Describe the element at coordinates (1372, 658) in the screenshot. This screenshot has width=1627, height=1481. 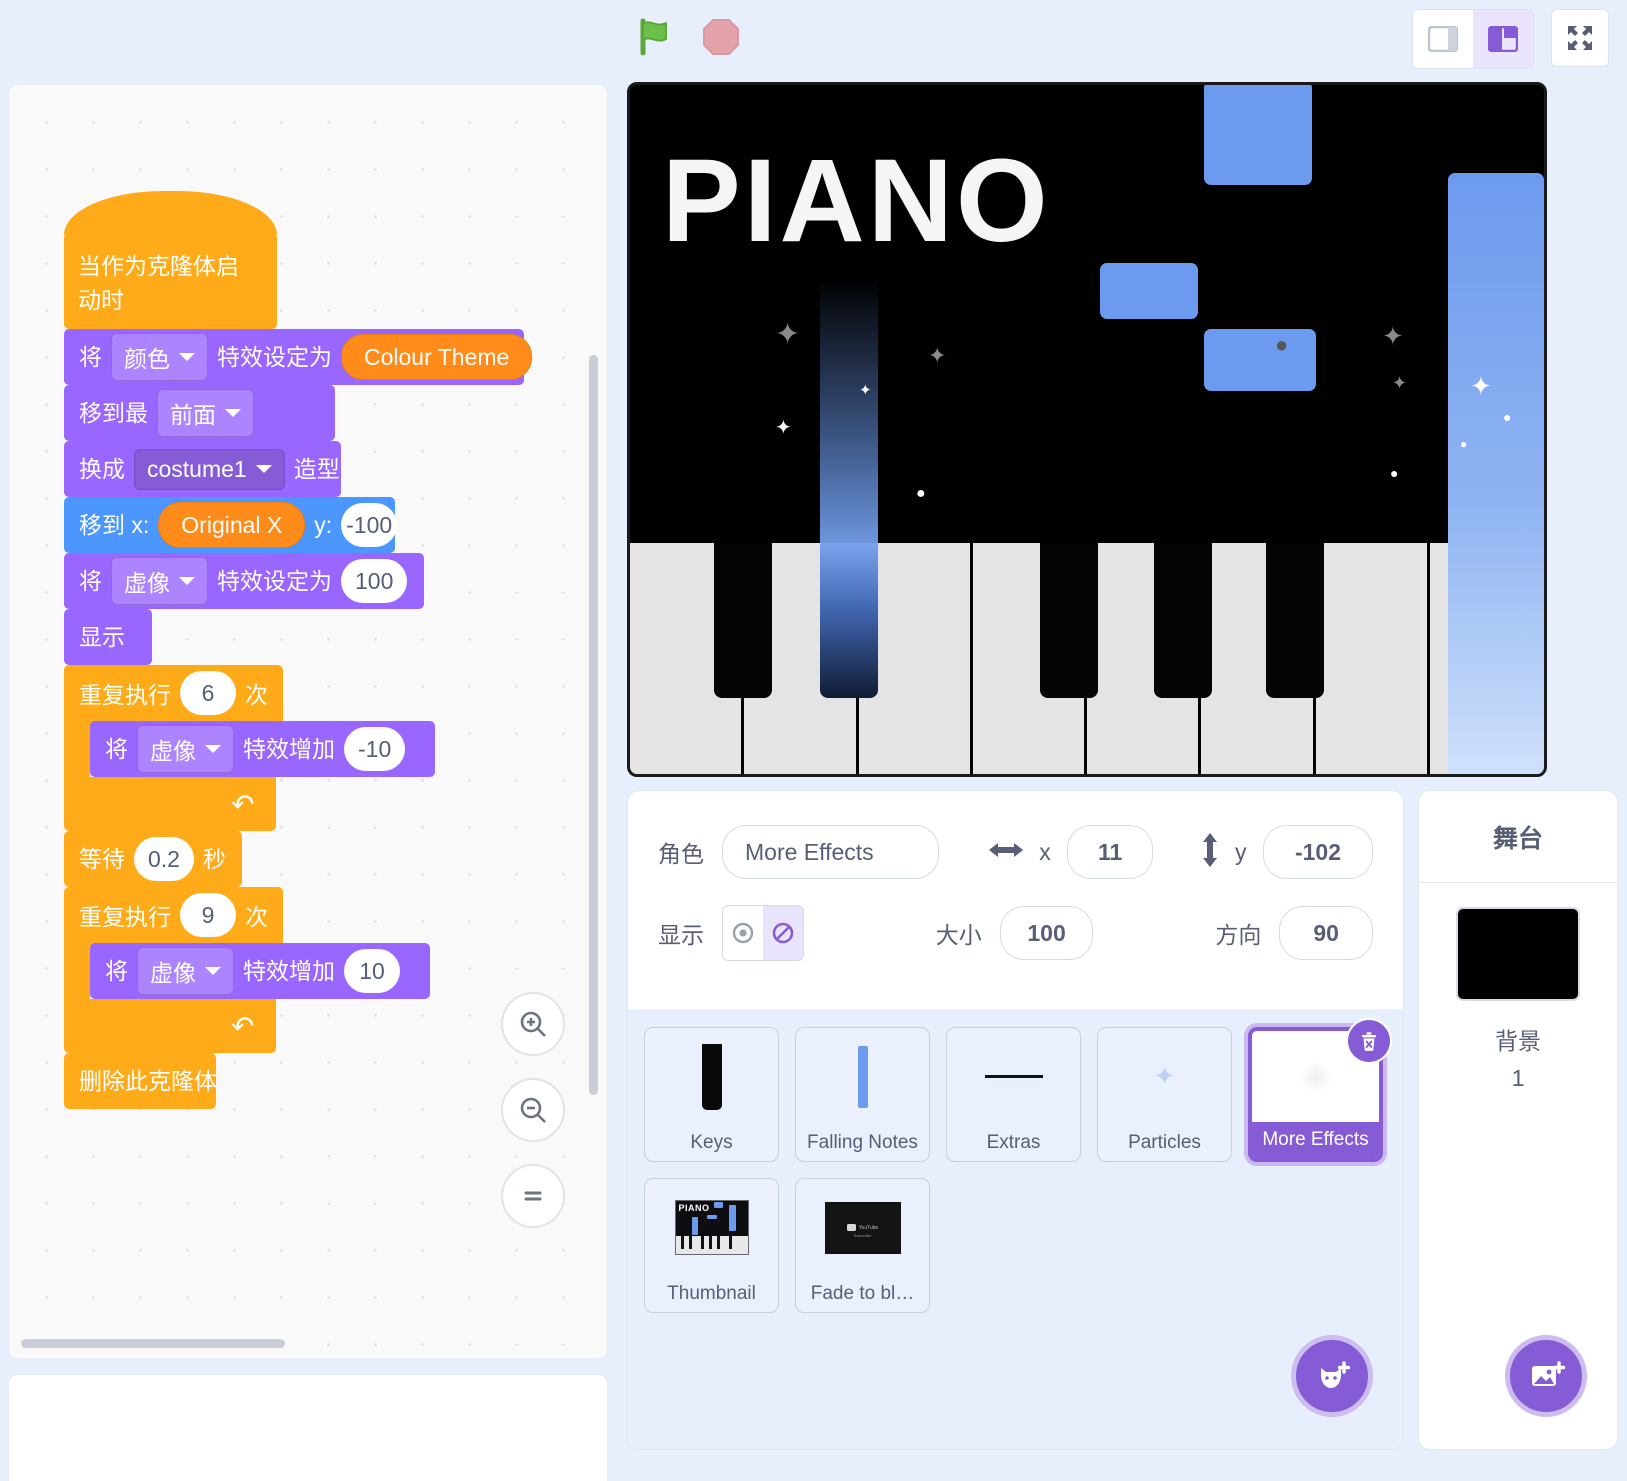
I see `white-key` at that location.